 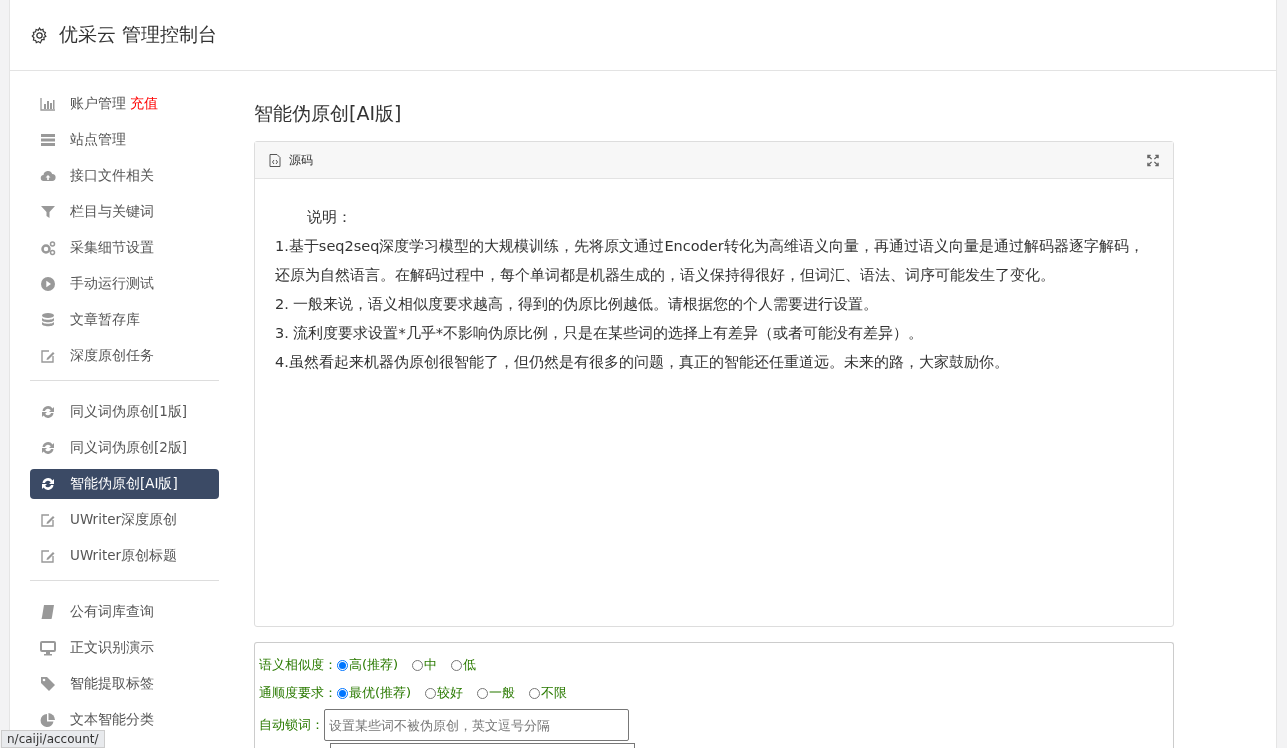 I want to click on book-icon, so click(x=48, y=612).